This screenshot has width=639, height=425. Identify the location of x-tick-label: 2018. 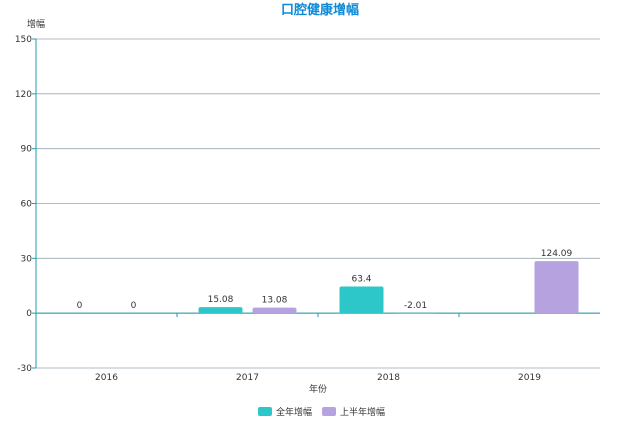
(388, 378).